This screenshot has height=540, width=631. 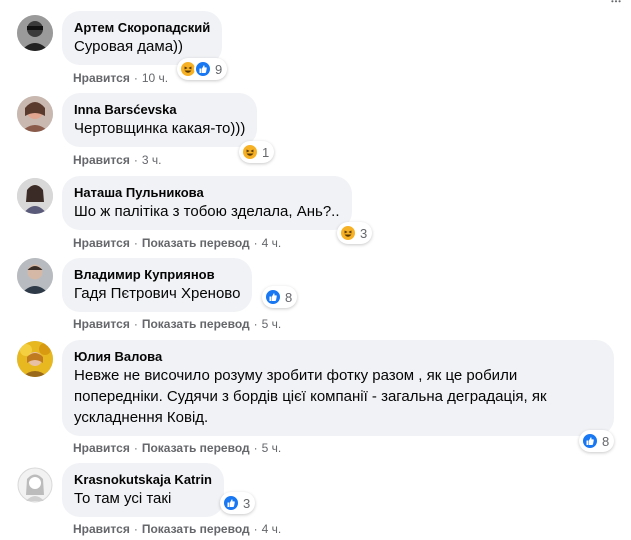 What do you see at coordinates (266, 152) in the screenshot?
I see `reaction-count: 1` at bounding box center [266, 152].